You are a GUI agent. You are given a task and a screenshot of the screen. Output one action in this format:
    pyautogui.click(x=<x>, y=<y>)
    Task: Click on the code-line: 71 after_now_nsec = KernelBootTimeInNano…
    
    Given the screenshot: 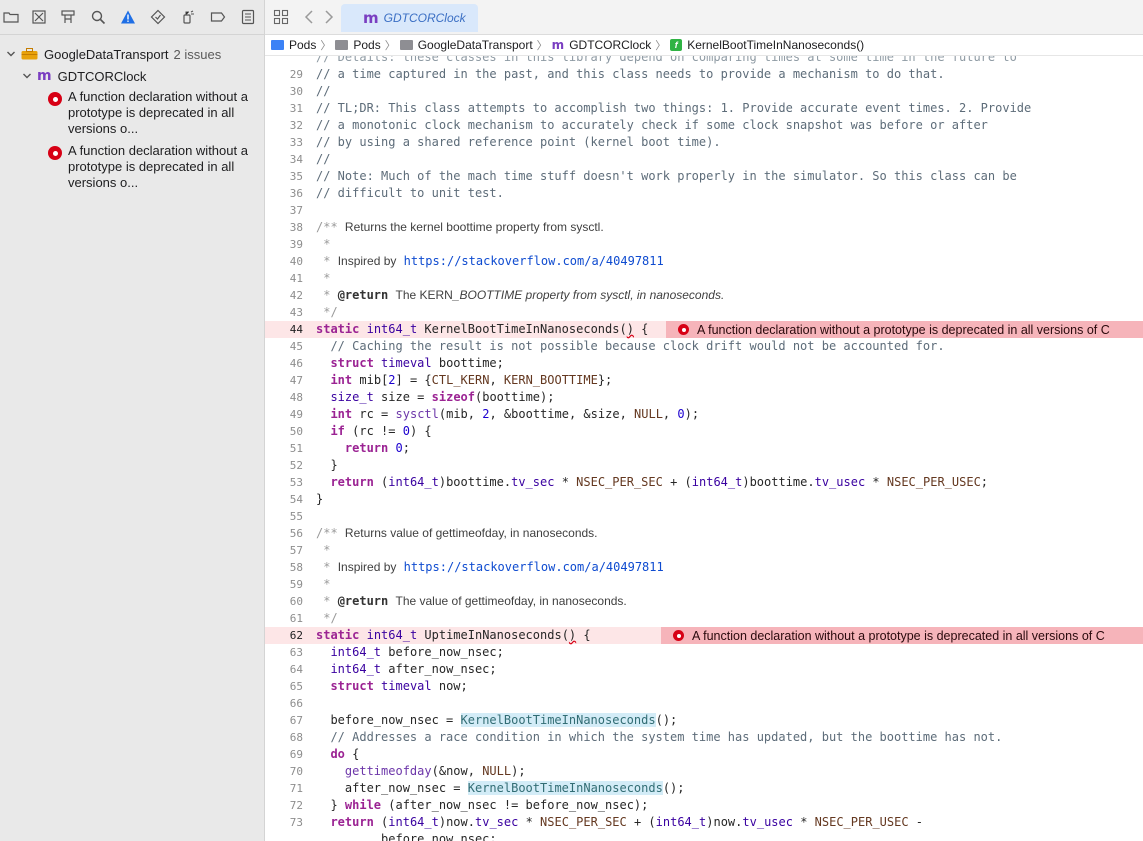 What is the action you would take?
    pyautogui.click(x=487, y=788)
    